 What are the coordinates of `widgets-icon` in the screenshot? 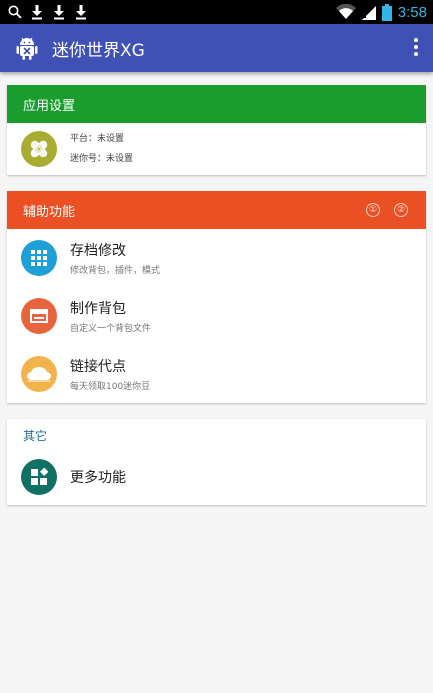 It's located at (39, 477).